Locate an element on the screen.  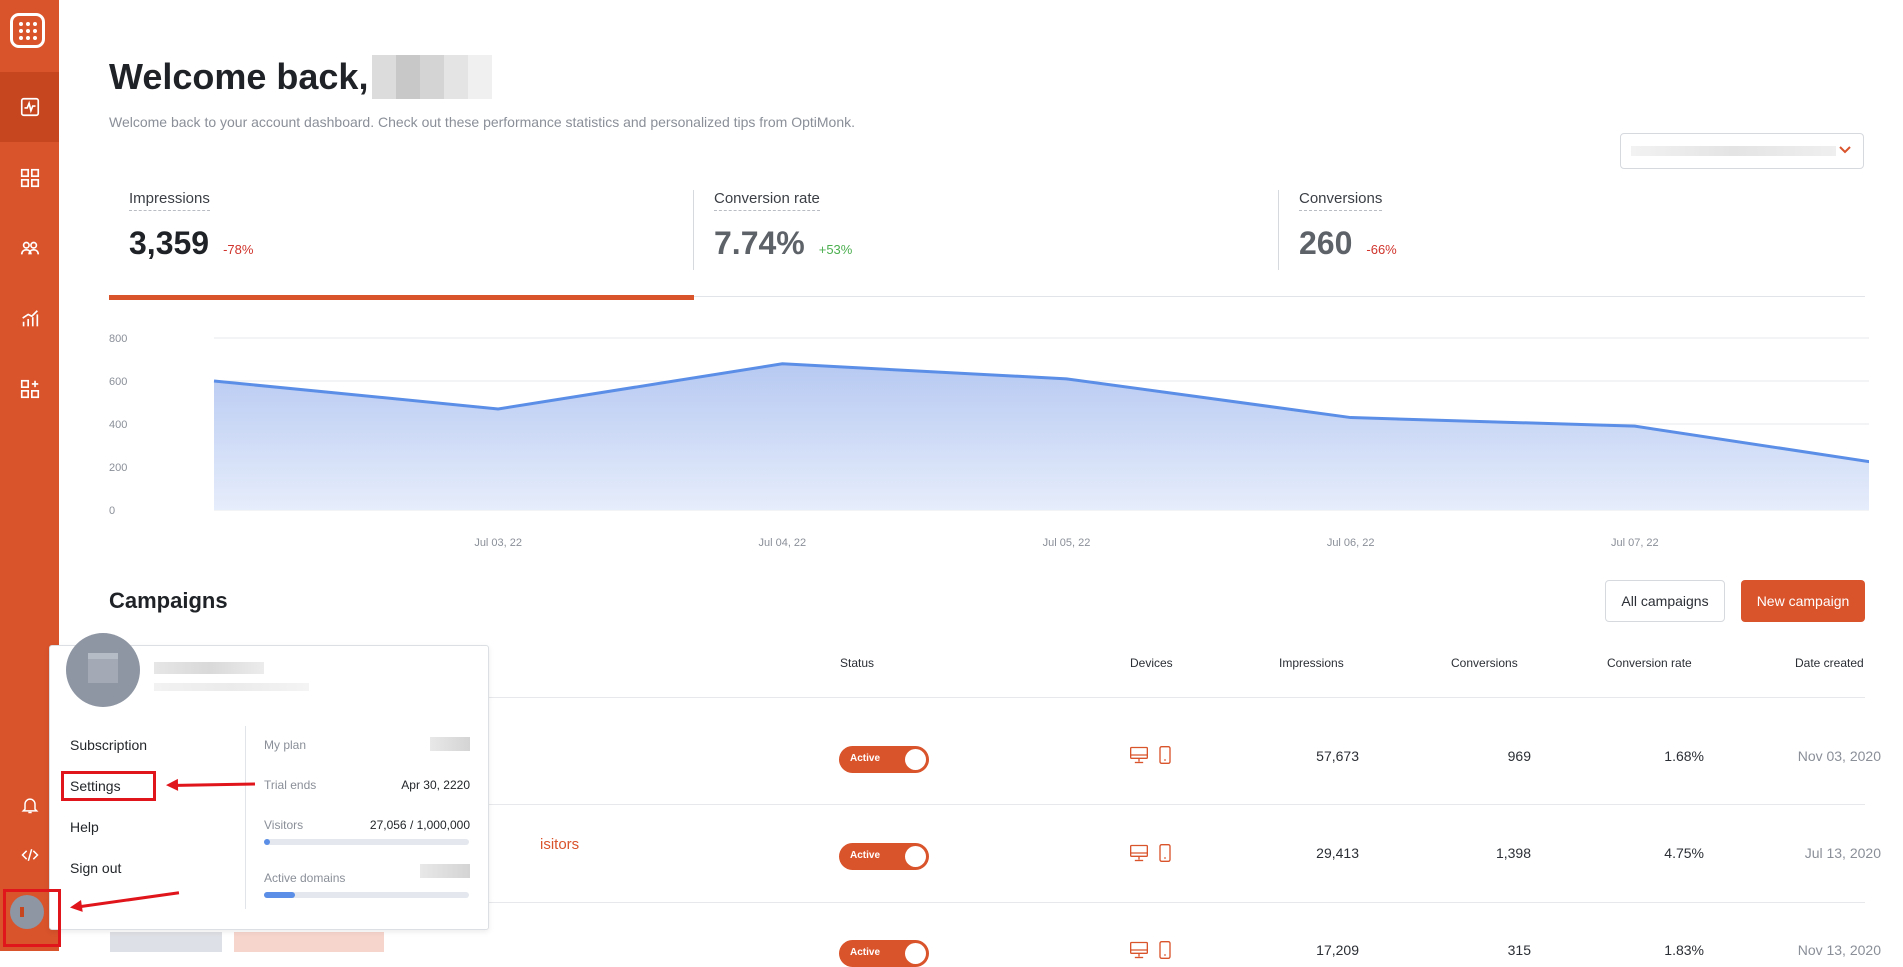
campaigns-icon is located at coordinates (29, 178).